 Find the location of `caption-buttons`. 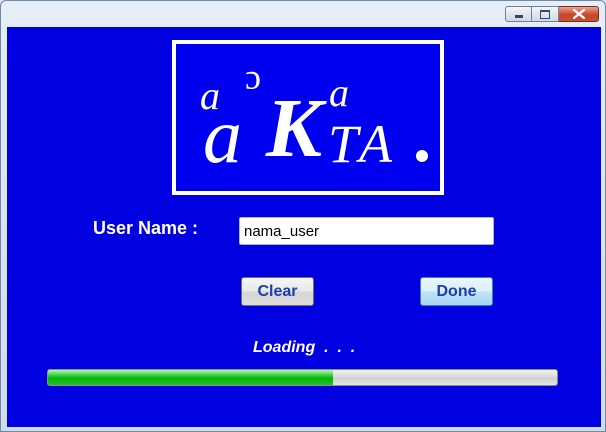

caption-buttons is located at coordinates (552, 14).